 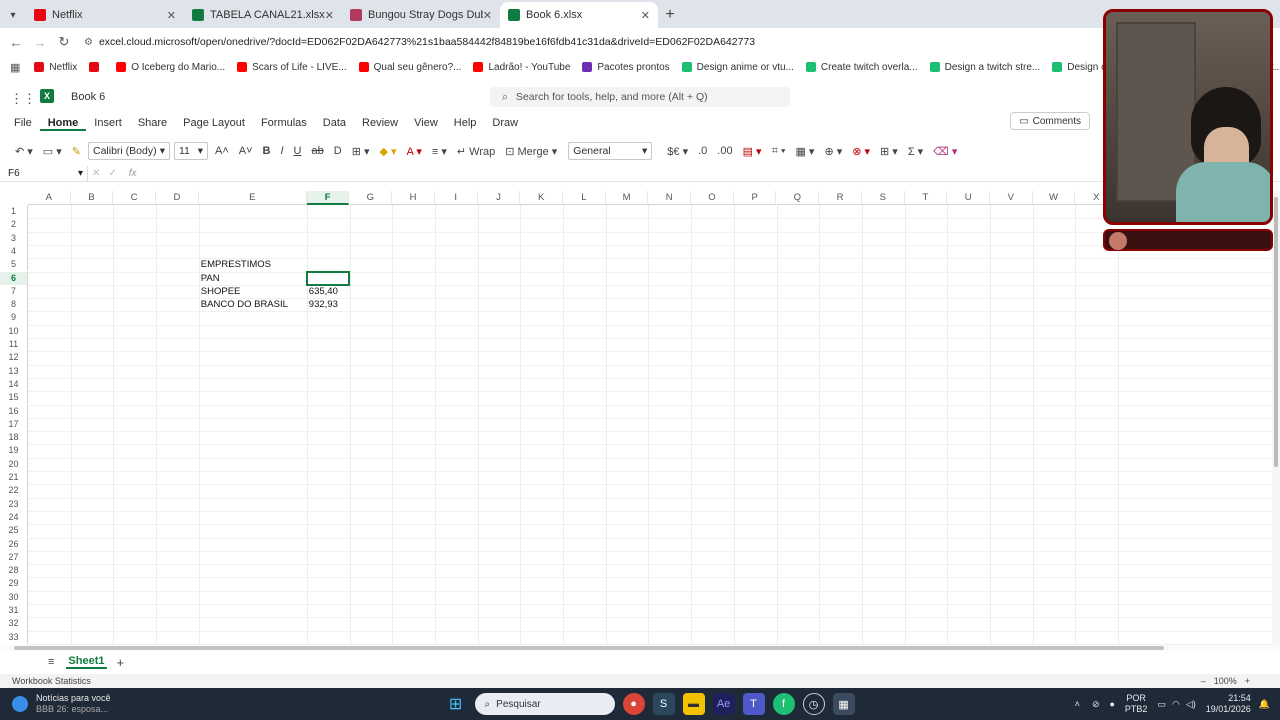 I want to click on italic-icon: I, so click(x=281, y=151).